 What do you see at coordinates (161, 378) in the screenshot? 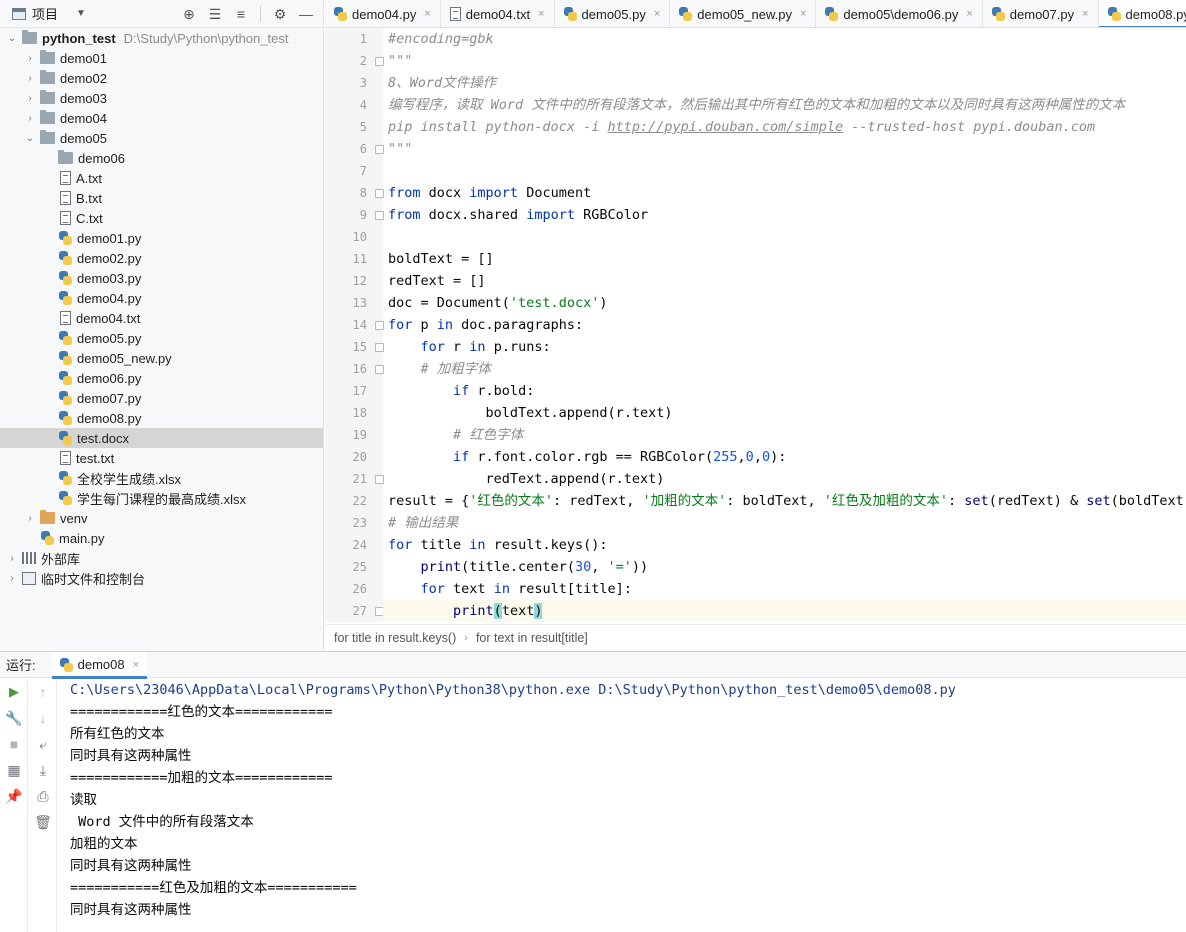
I see `tree-item: demo06.py` at bounding box center [161, 378].